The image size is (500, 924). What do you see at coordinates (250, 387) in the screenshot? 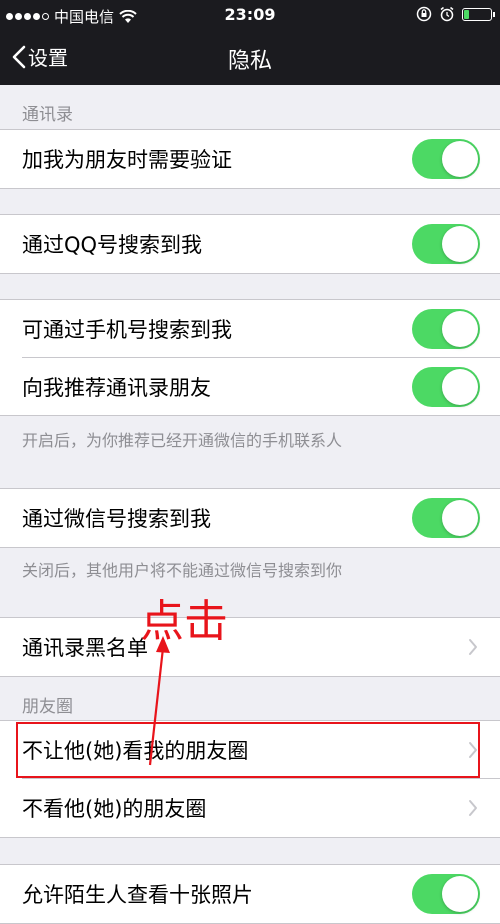
I see `row-recommend-contacts: 向我推荐通讯录朋友` at bounding box center [250, 387].